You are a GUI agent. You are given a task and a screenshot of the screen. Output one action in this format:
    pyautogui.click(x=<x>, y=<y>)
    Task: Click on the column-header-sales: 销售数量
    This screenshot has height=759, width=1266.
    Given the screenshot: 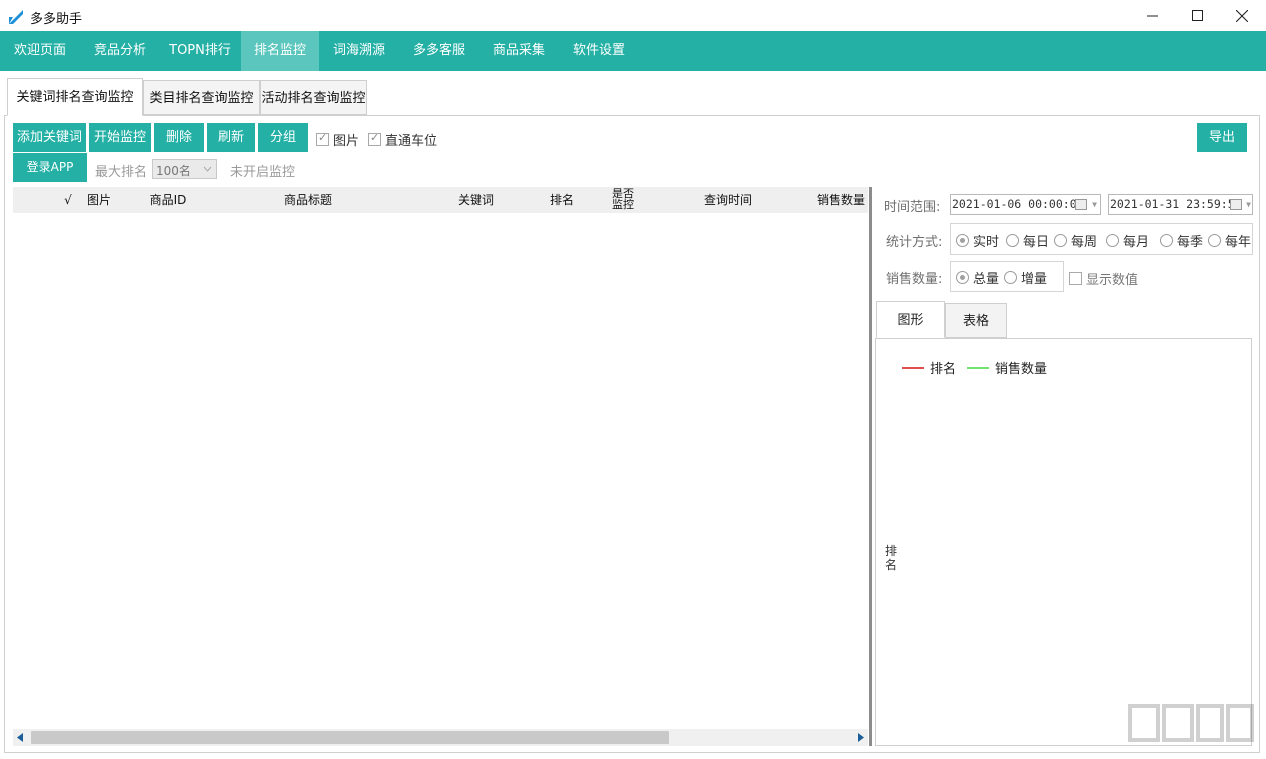 What is the action you would take?
    pyautogui.click(x=841, y=200)
    